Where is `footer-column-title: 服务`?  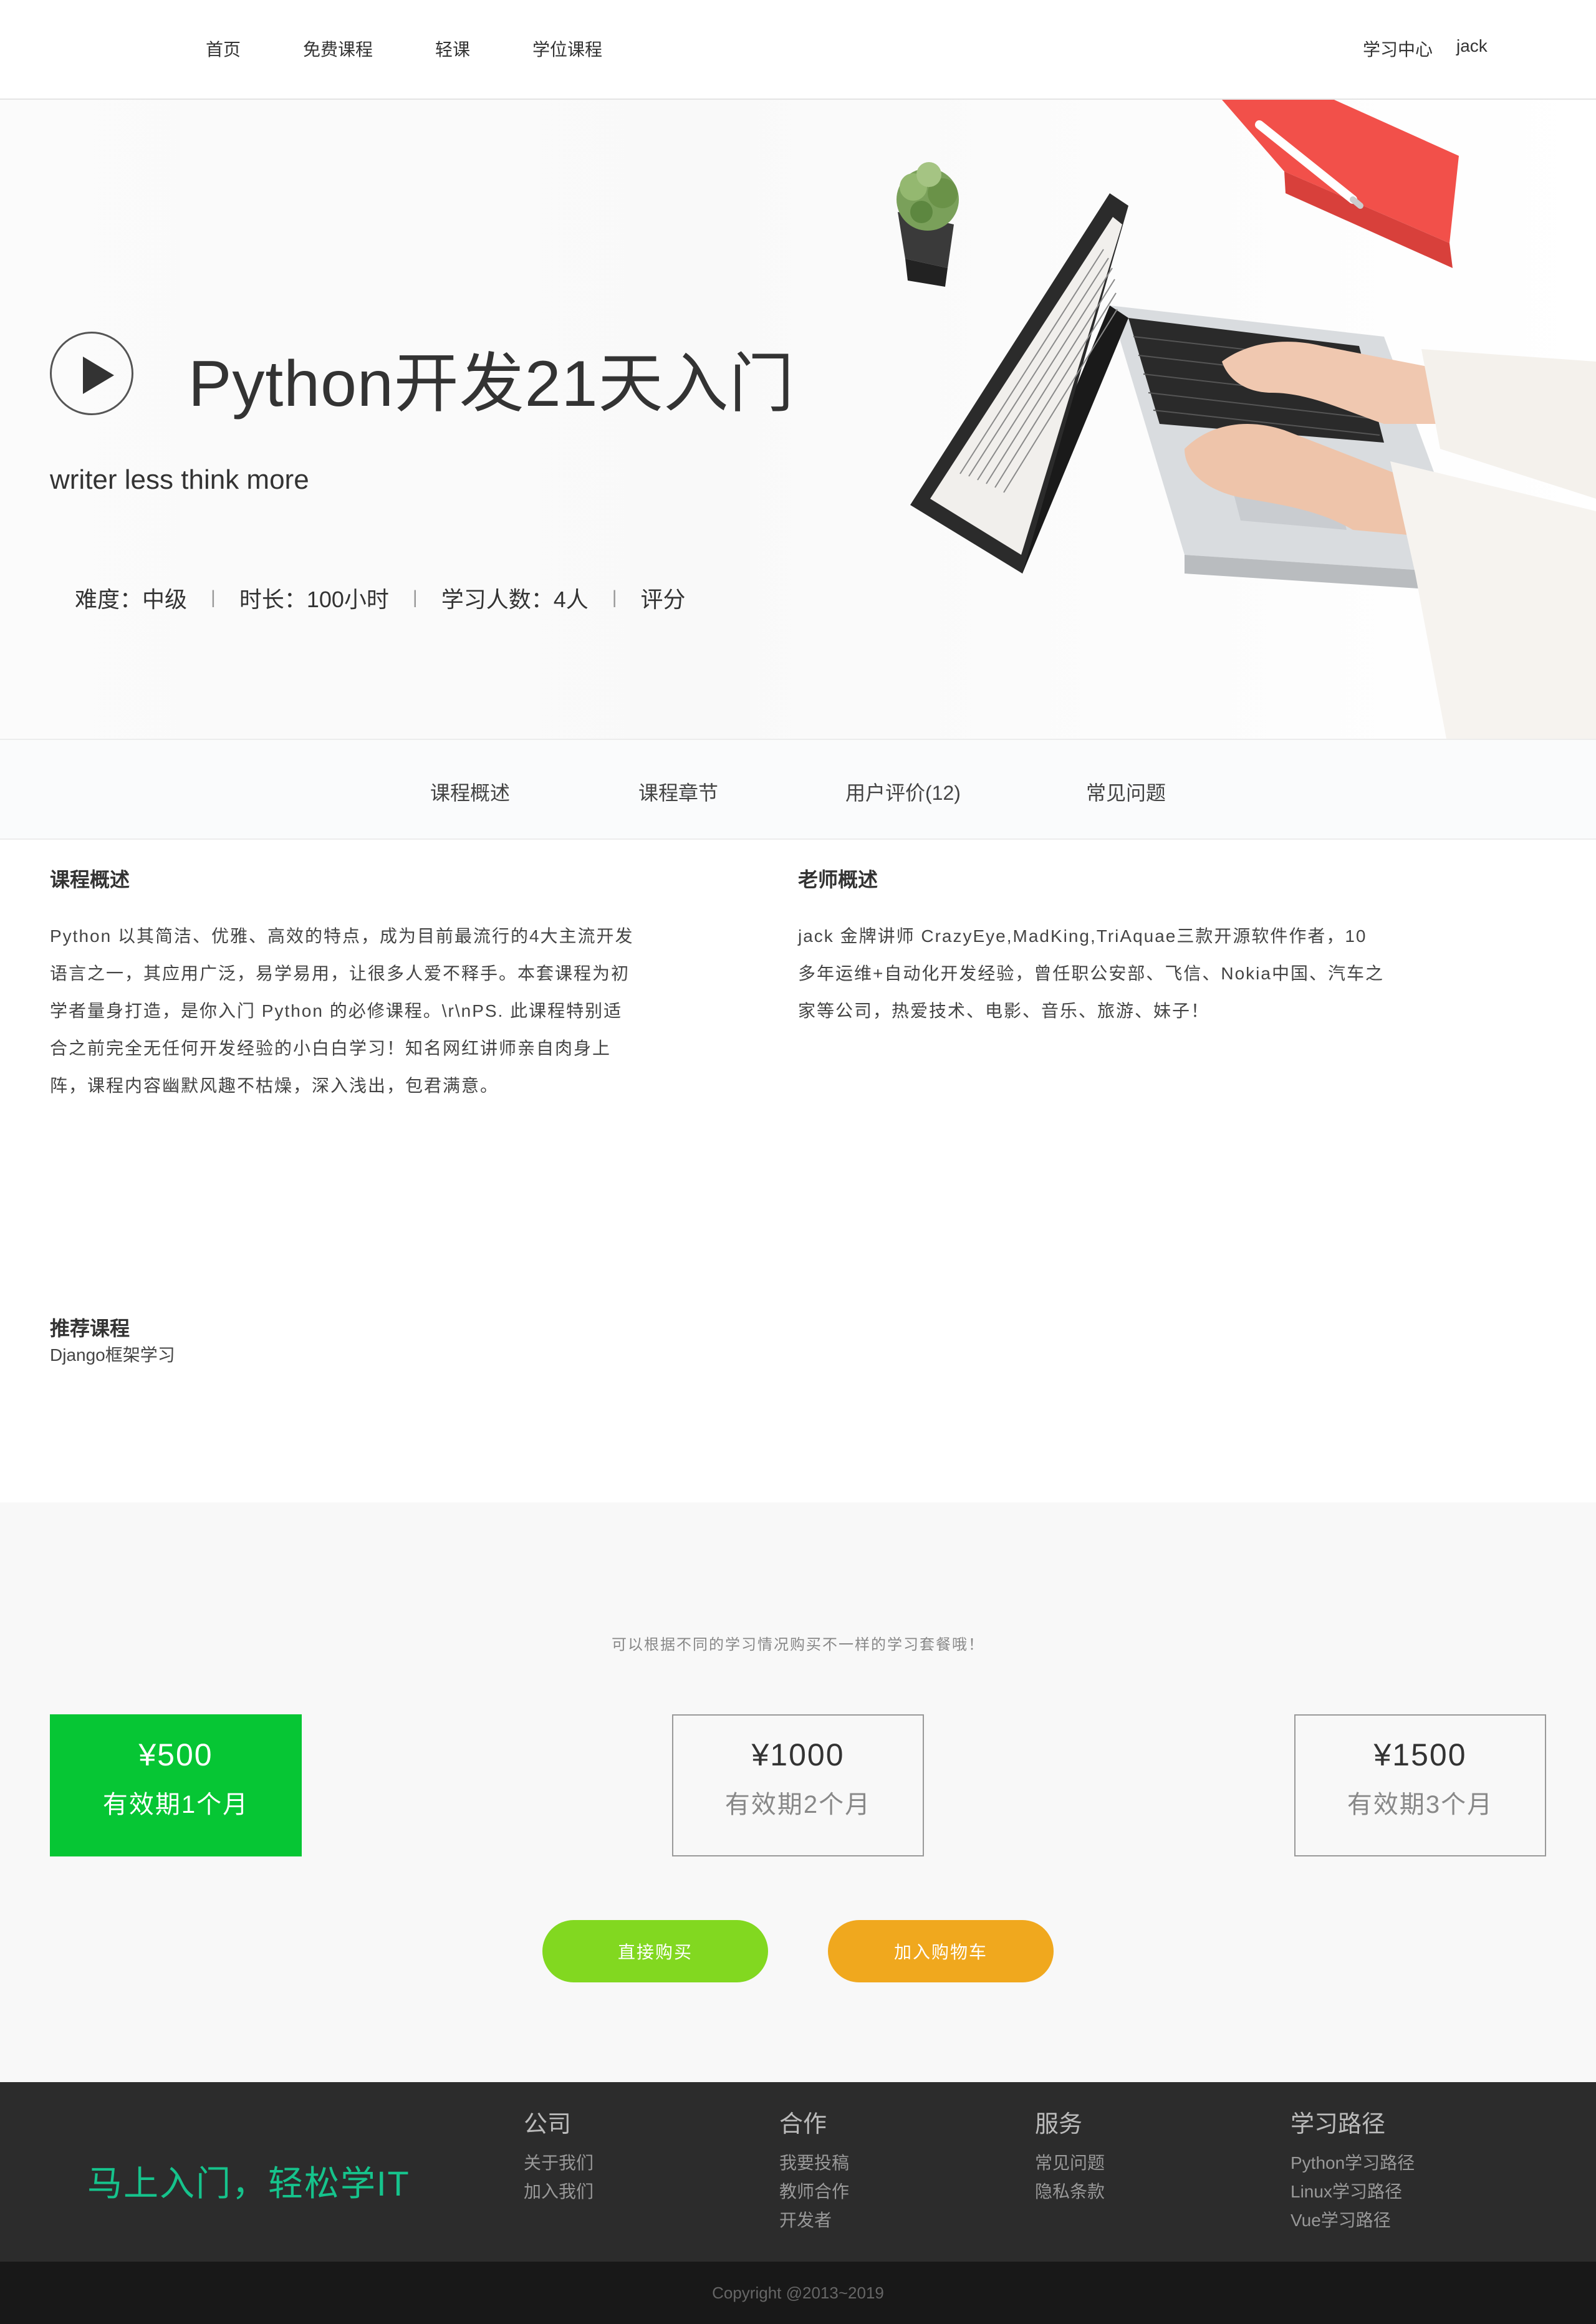 footer-column-title: 服务 is located at coordinates (1059, 2124).